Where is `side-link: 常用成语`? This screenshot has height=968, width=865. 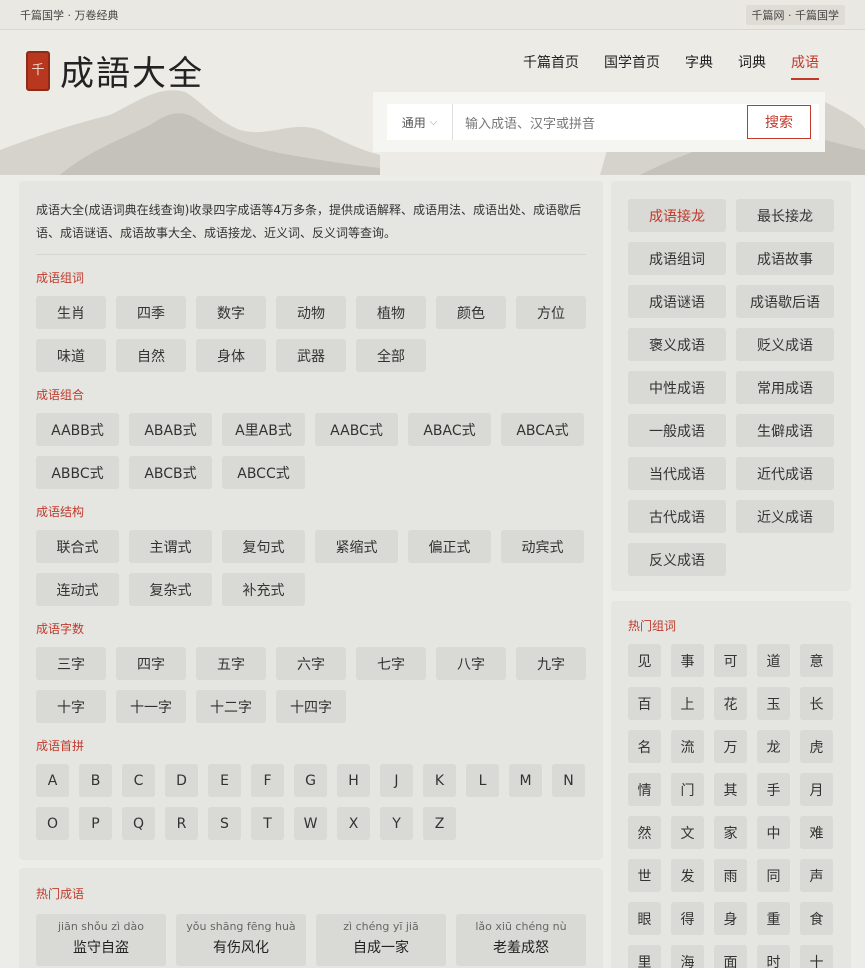
side-link: 常用成语 is located at coordinates (785, 387).